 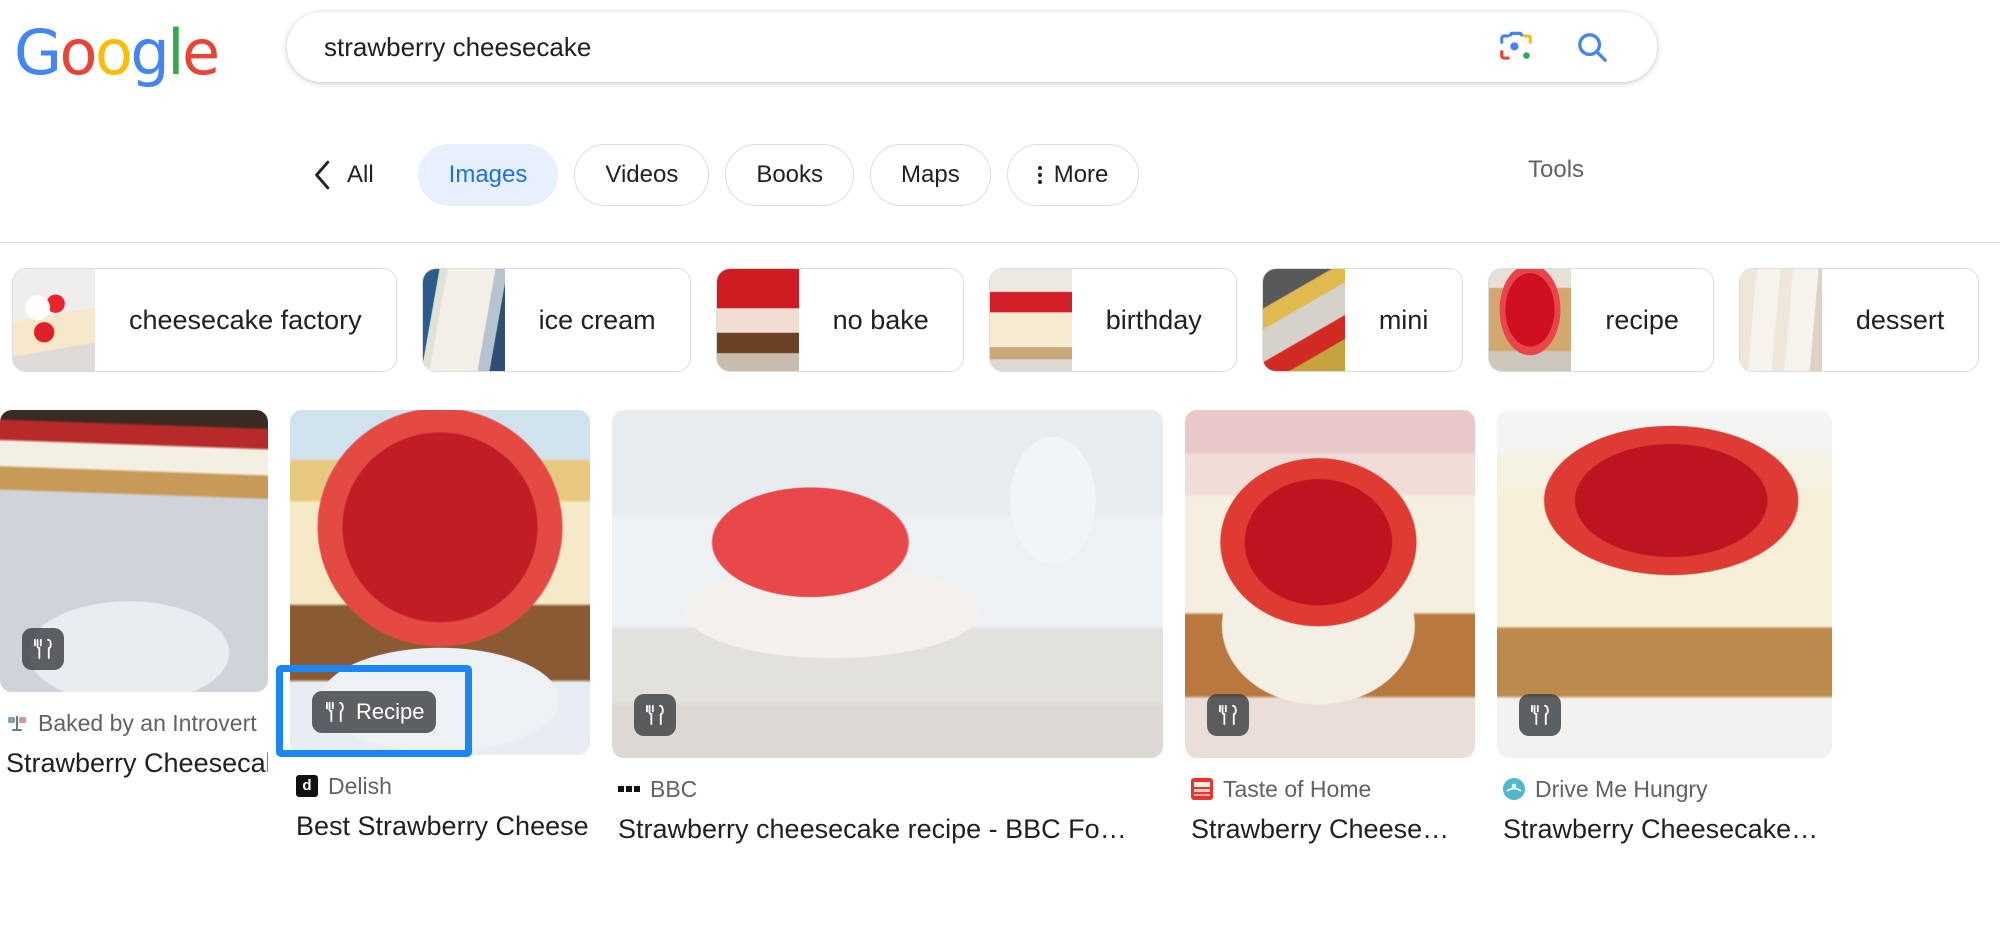 I want to click on result-source-label: Taste of Home, so click(x=1297, y=789).